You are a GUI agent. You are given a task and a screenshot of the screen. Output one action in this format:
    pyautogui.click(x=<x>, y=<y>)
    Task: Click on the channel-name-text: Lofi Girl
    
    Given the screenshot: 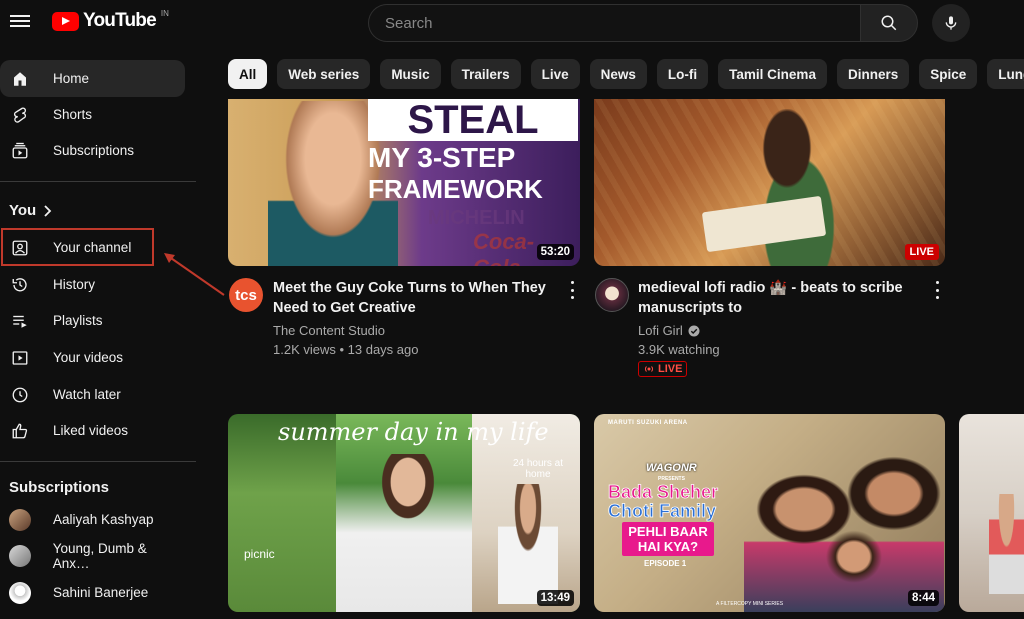 What is the action you would take?
    pyautogui.click(x=660, y=330)
    